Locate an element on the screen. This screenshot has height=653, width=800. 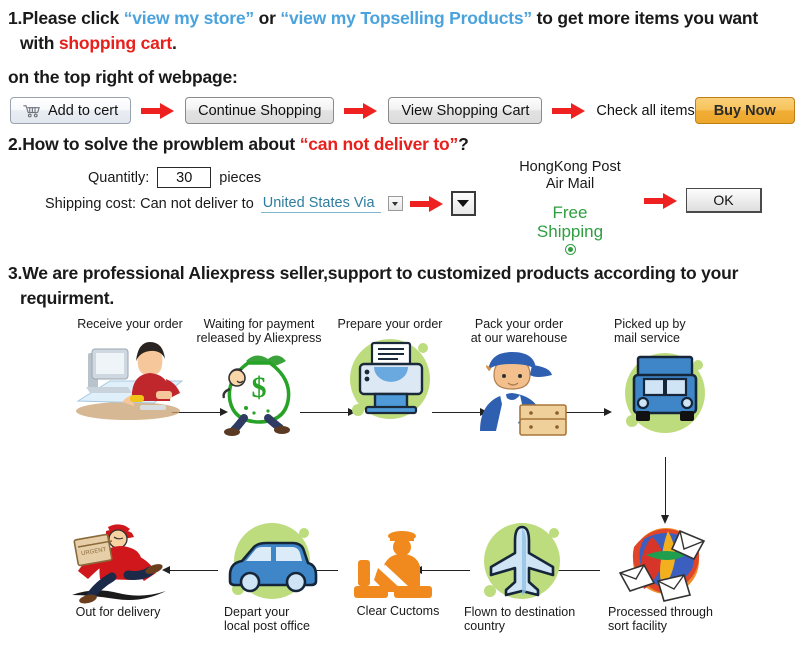
free-shipping-line2: Shipping is located at coordinates (570, 231).